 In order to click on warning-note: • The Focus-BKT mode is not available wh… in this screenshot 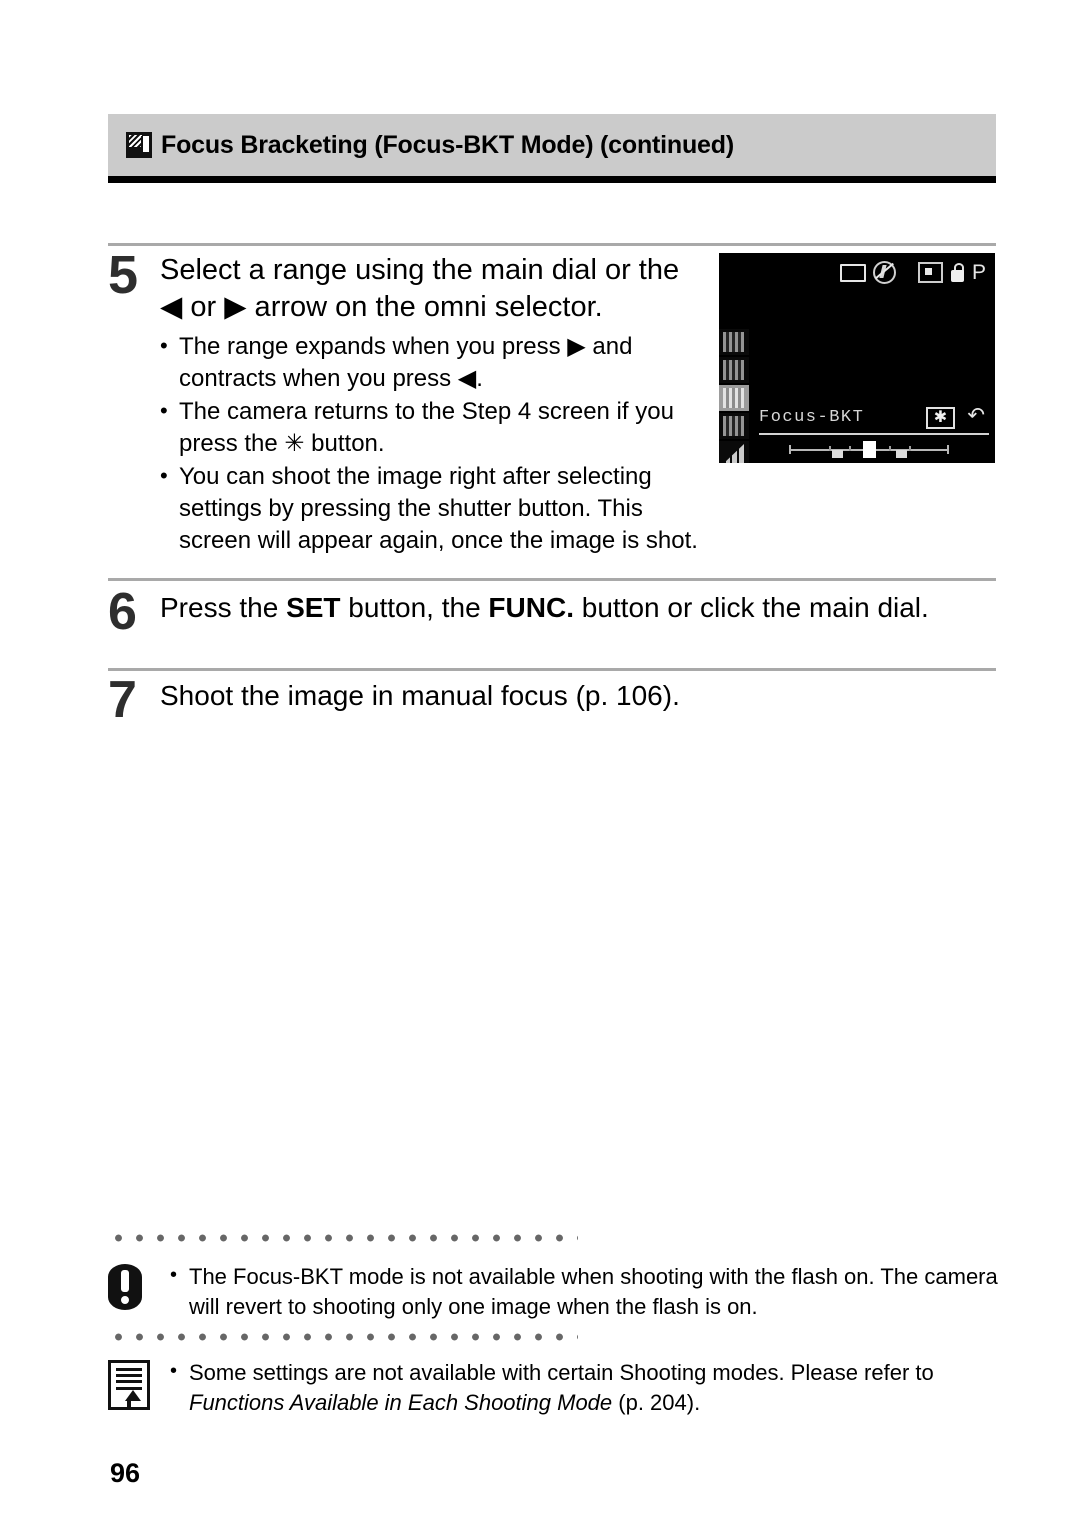, I will do `click(558, 1291)`.